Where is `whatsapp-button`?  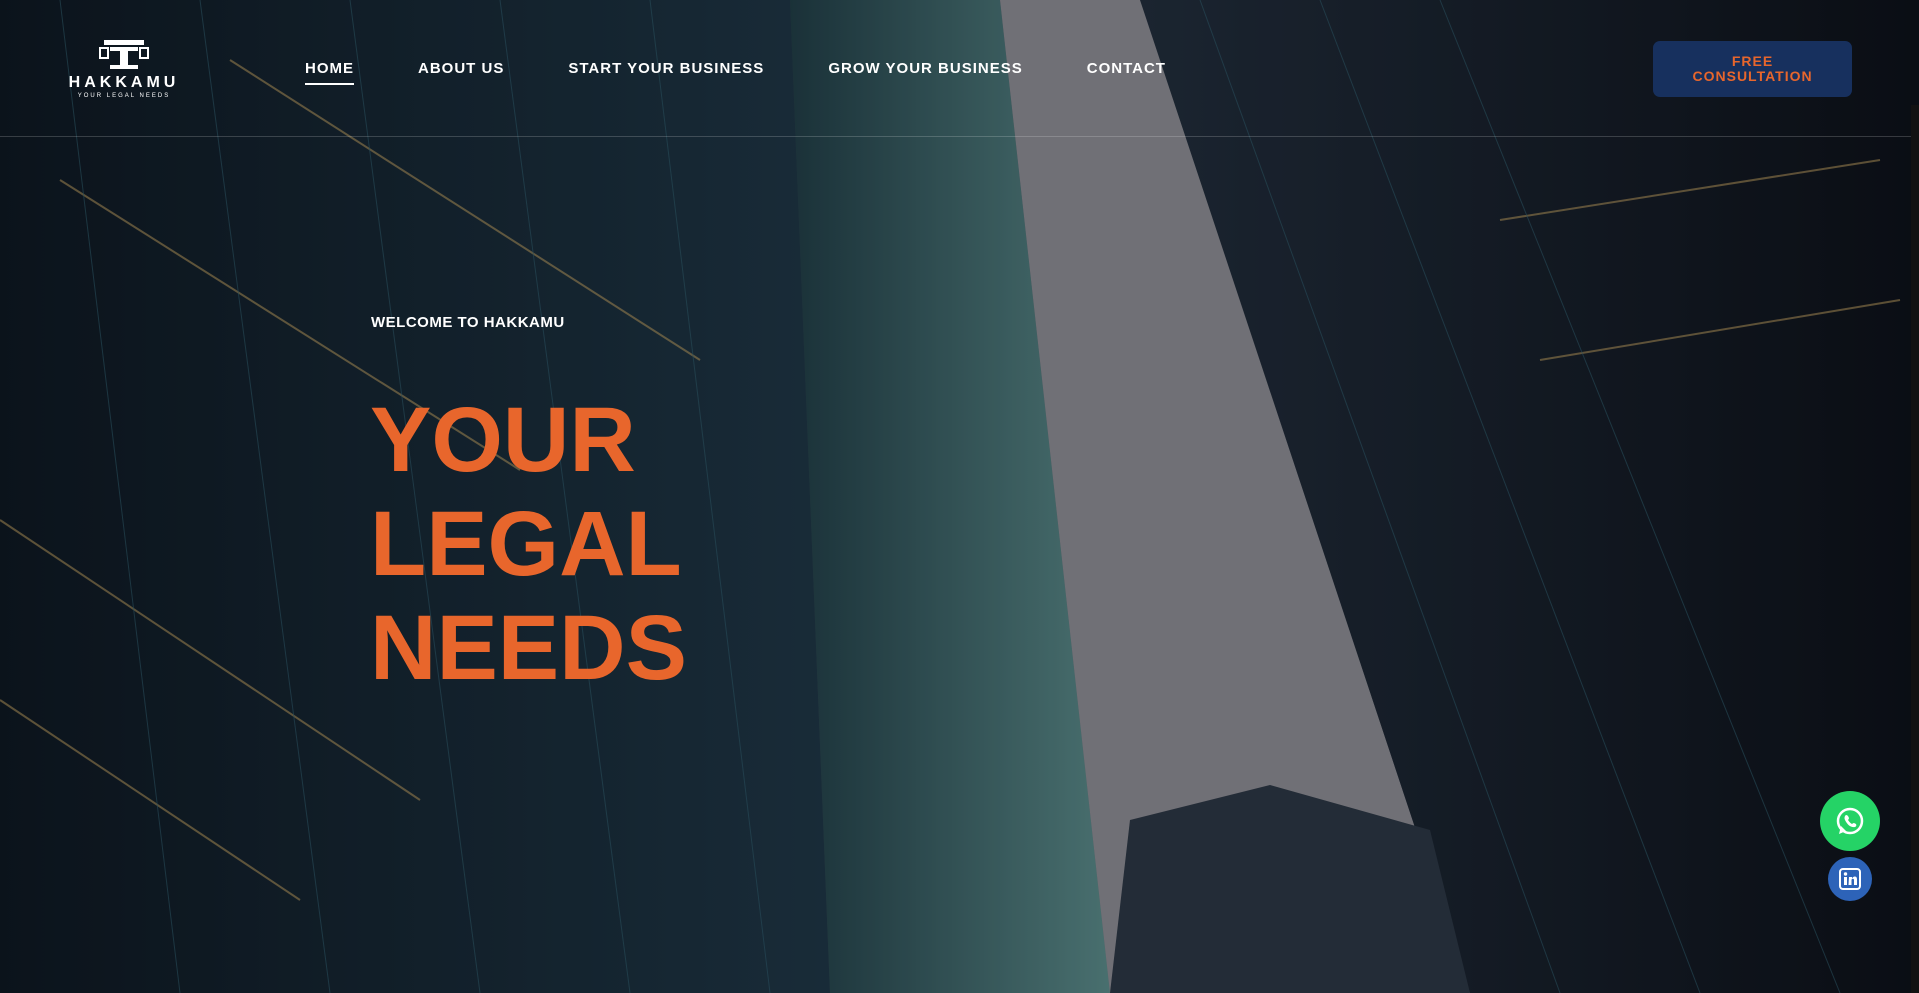
whatsapp-button is located at coordinates (1850, 821).